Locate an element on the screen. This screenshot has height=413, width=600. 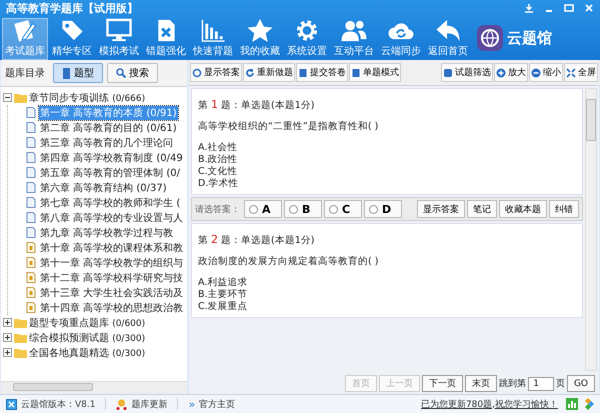
question-action-button: 显示答案 is located at coordinates (441, 209).